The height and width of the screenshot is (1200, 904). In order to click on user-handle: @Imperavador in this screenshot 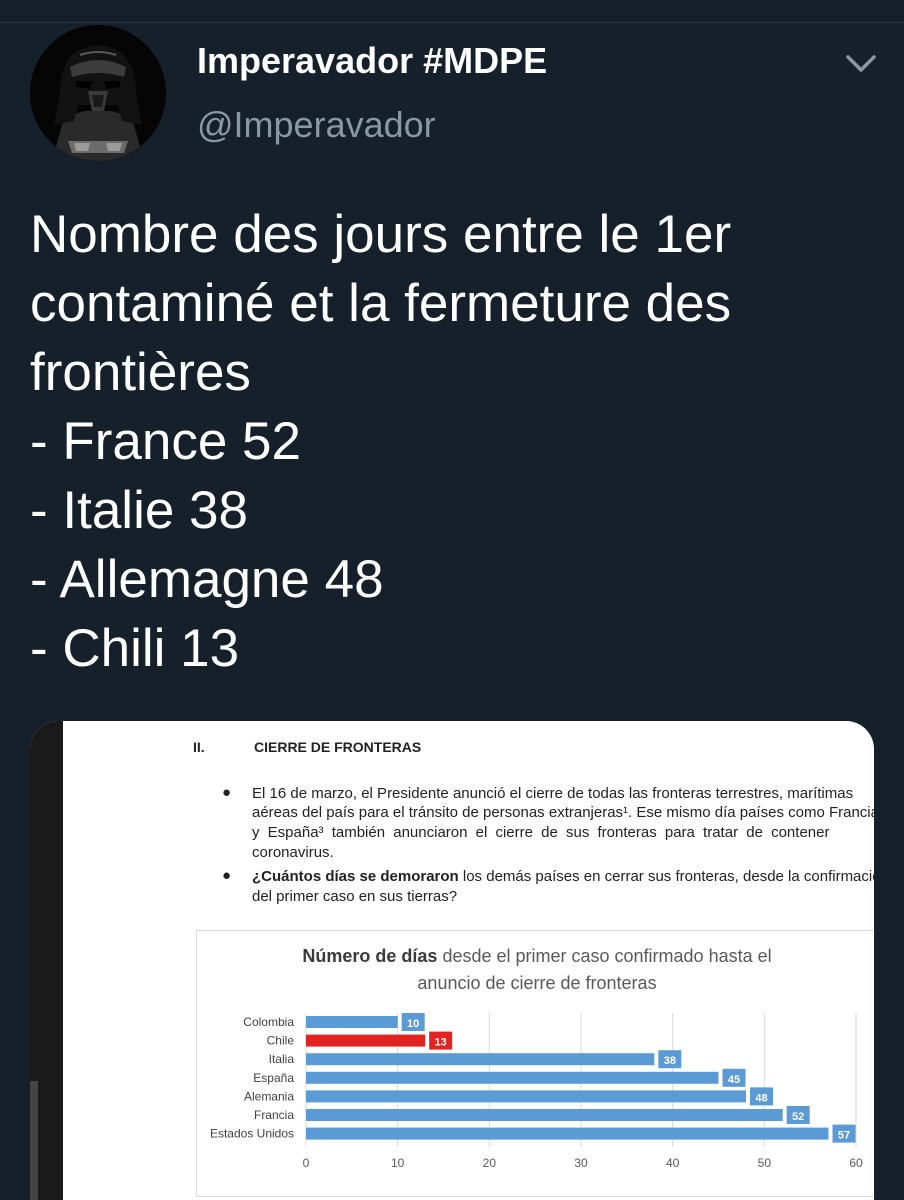, I will do `click(316, 125)`.